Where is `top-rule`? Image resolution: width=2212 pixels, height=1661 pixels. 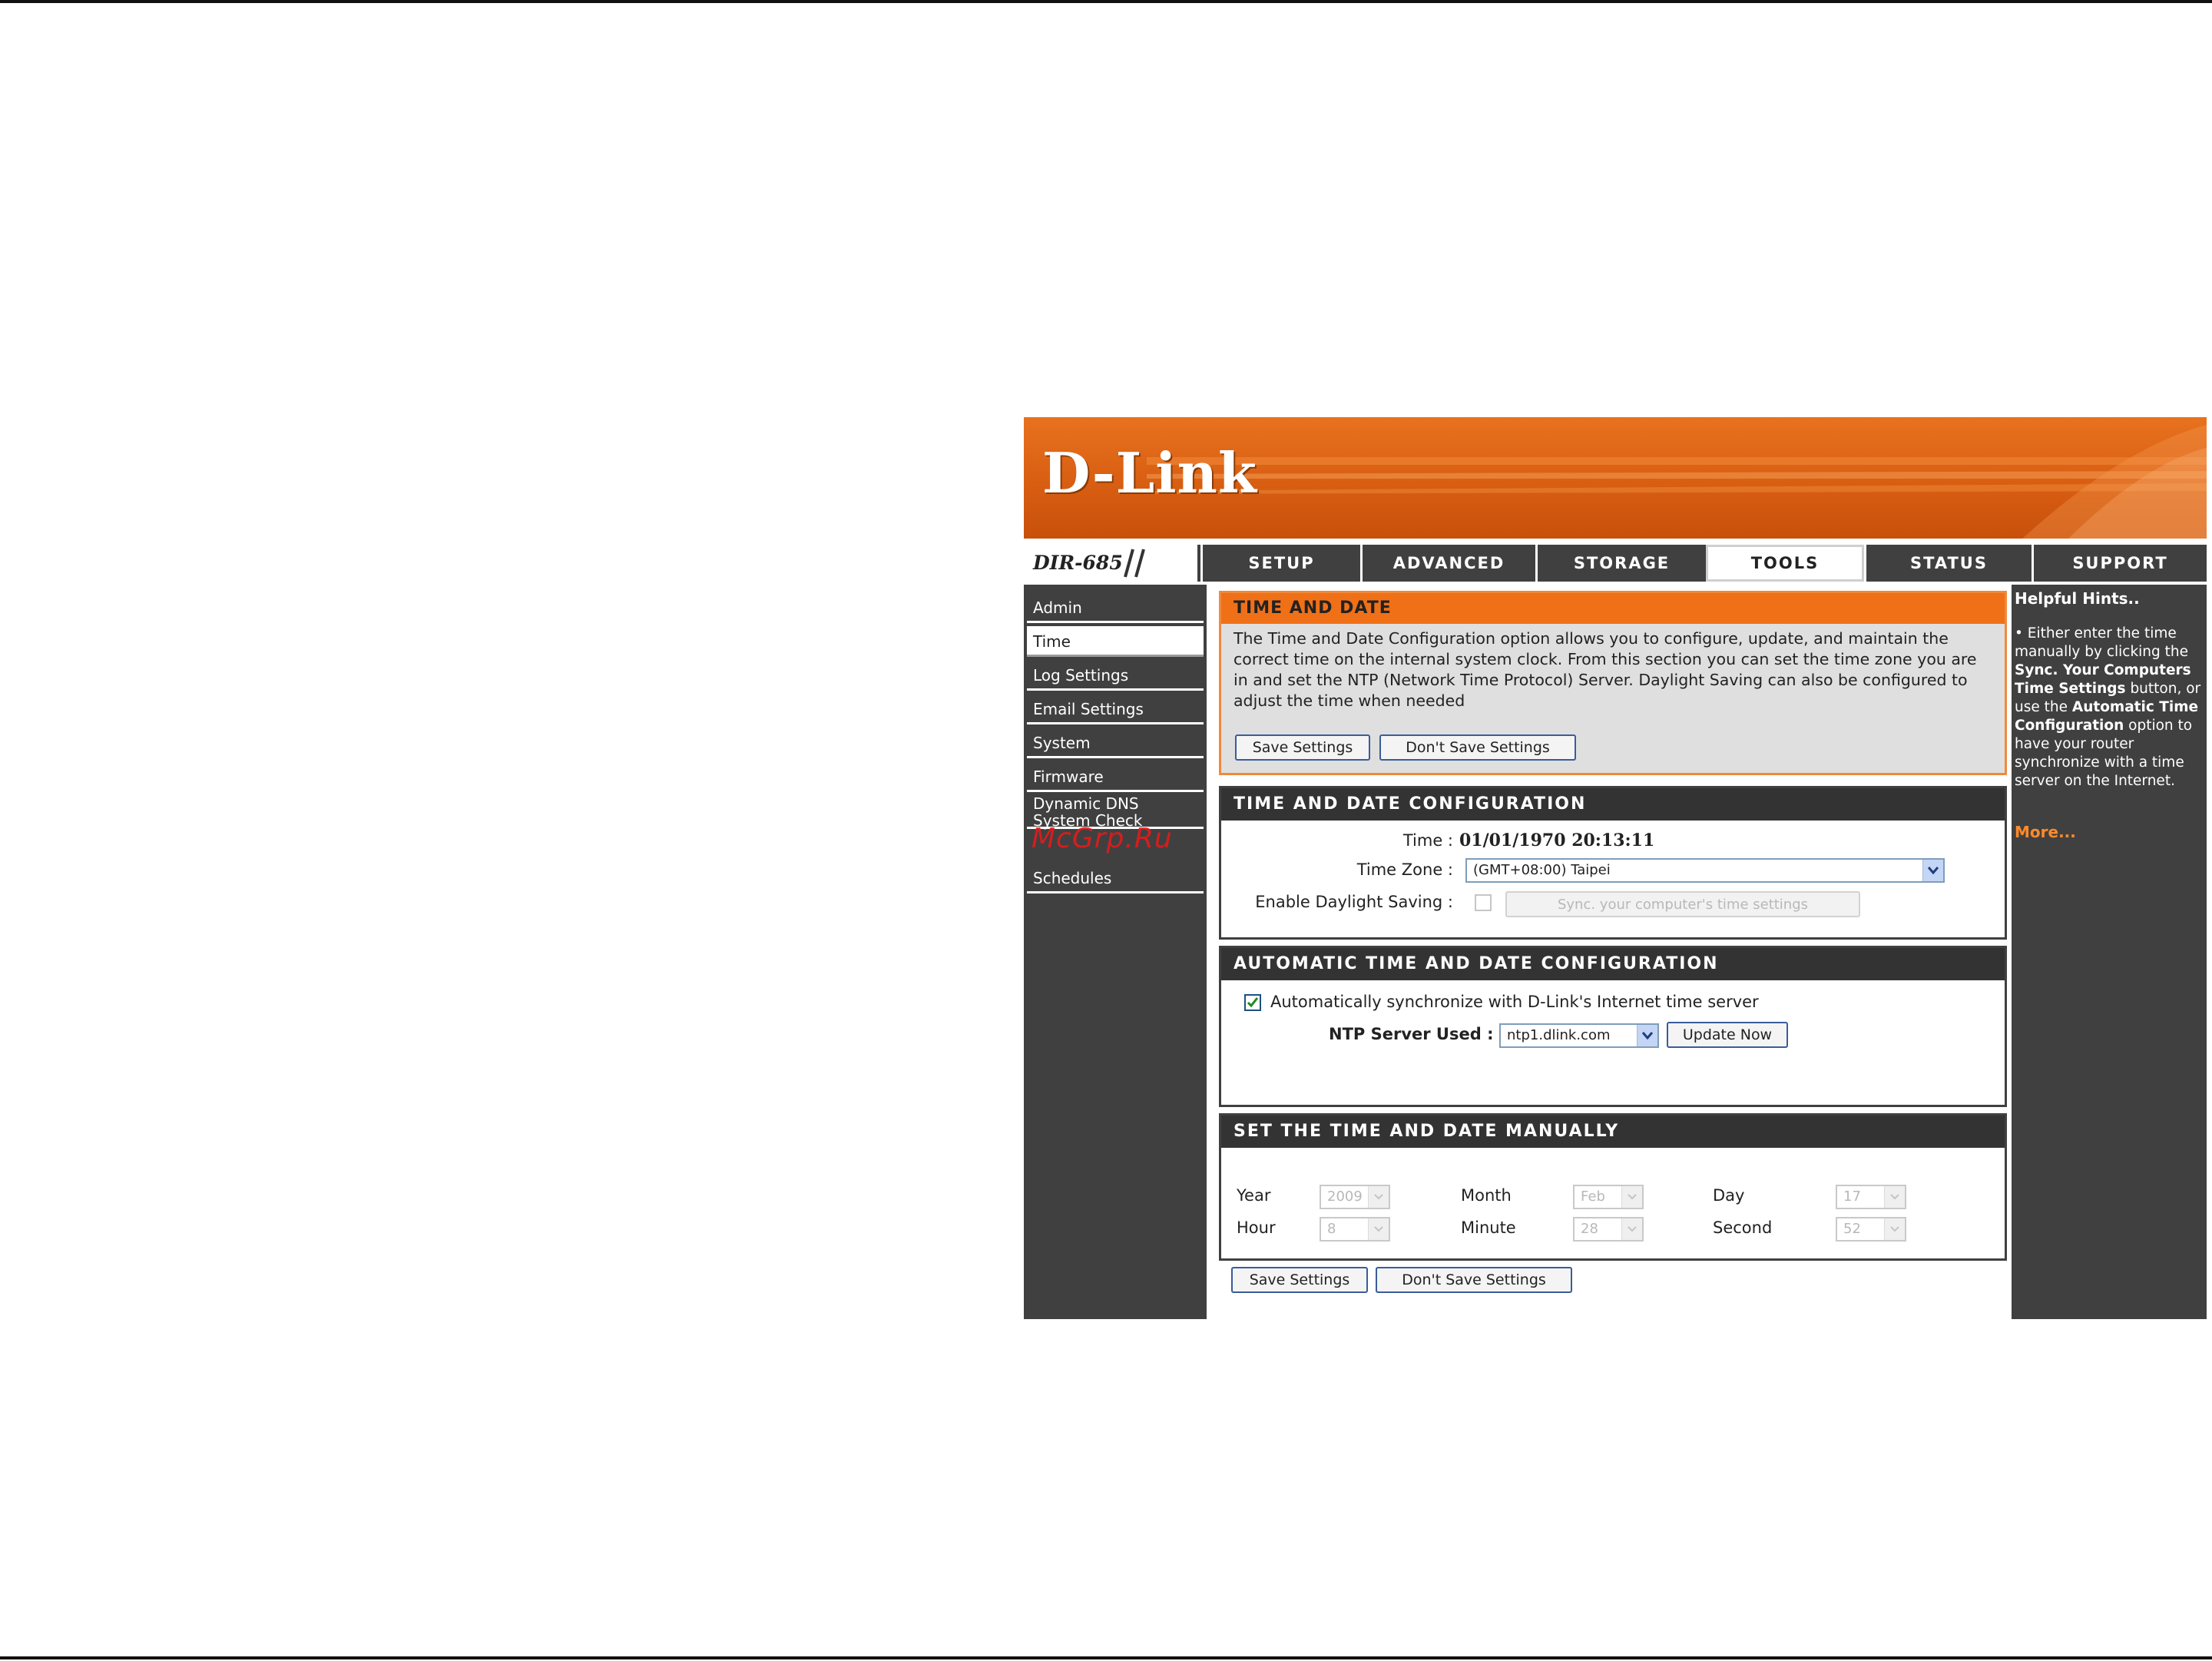
top-rule is located at coordinates (1106, 1).